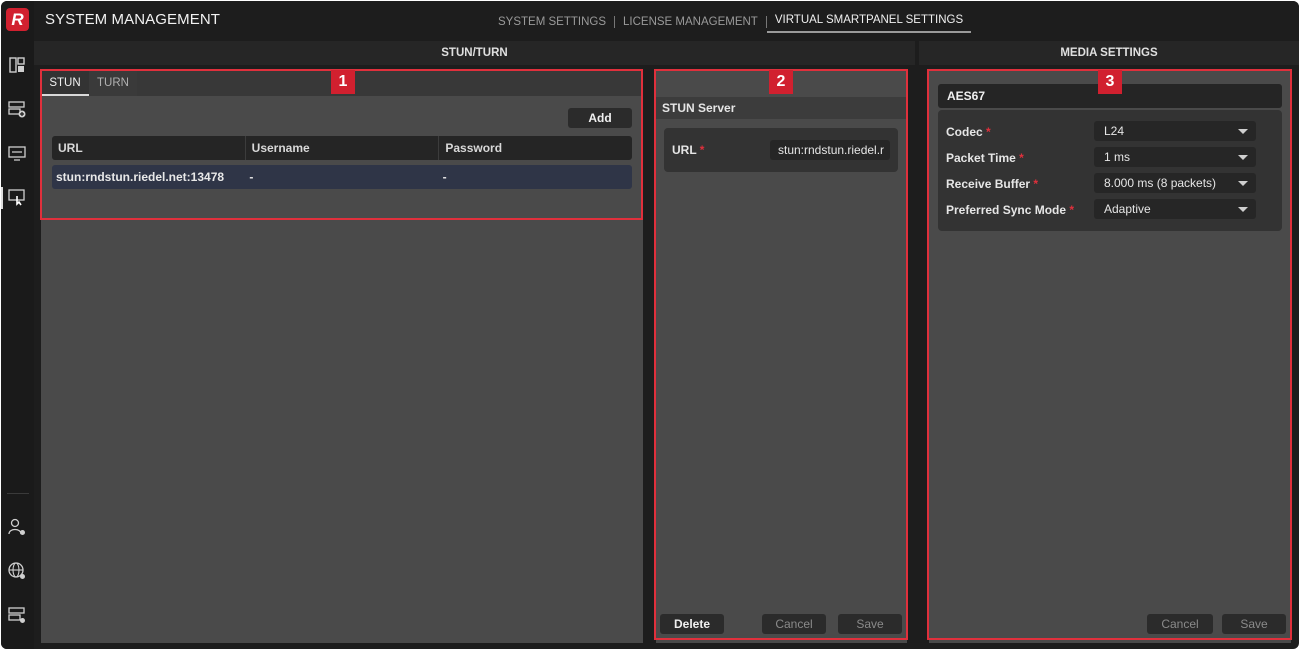  What do you see at coordinates (17, 19) in the screenshot?
I see `riedel-logo: R` at bounding box center [17, 19].